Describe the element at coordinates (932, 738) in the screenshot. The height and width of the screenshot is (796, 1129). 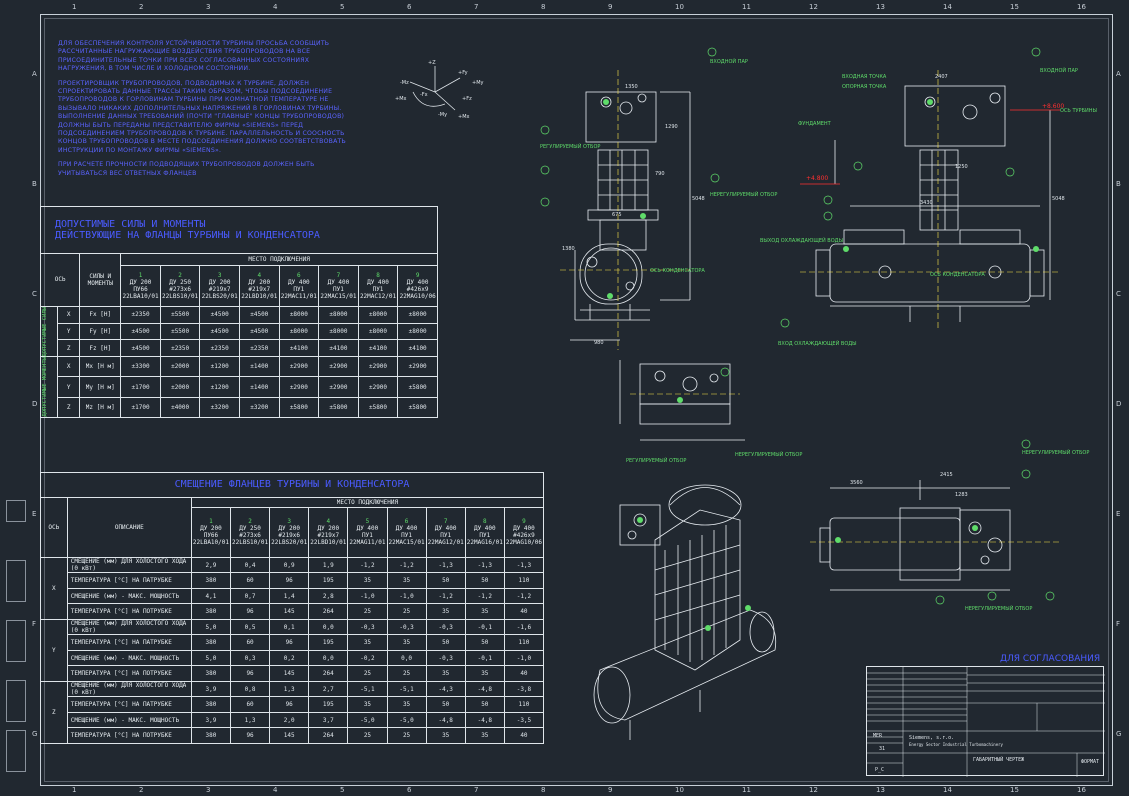
I see `title-company: Siemens, s.r.o.` at that location.